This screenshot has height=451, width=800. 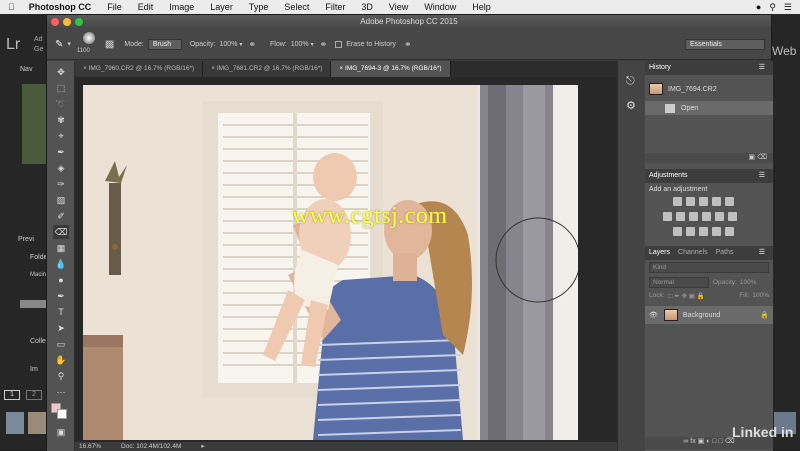 I want to click on layer-filter-kind: Kind, so click(x=709, y=267).